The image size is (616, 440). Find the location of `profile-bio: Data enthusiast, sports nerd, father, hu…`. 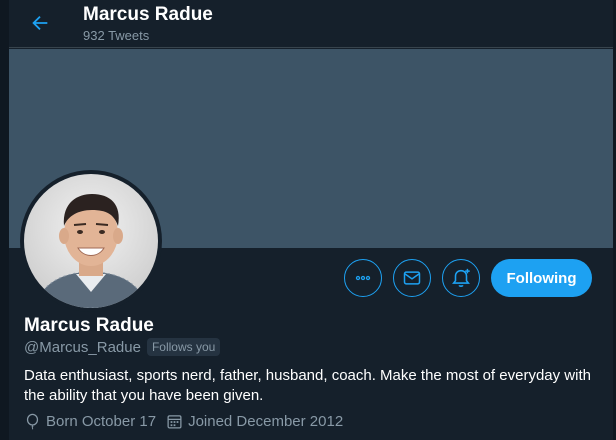

profile-bio: Data enthusiast, sports nerd, father, hu… is located at coordinates (307, 385).